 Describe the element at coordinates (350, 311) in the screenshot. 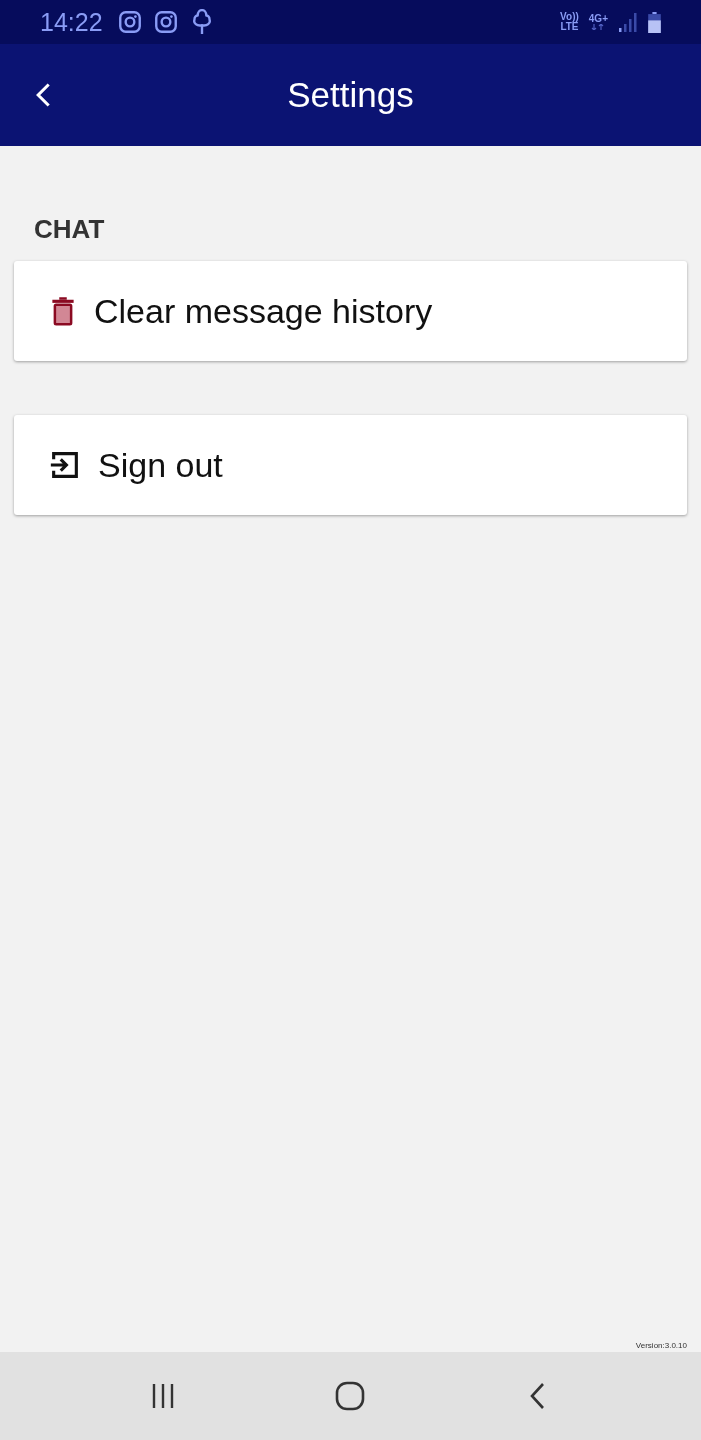

I see `settings-item: Clear message history` at that location.